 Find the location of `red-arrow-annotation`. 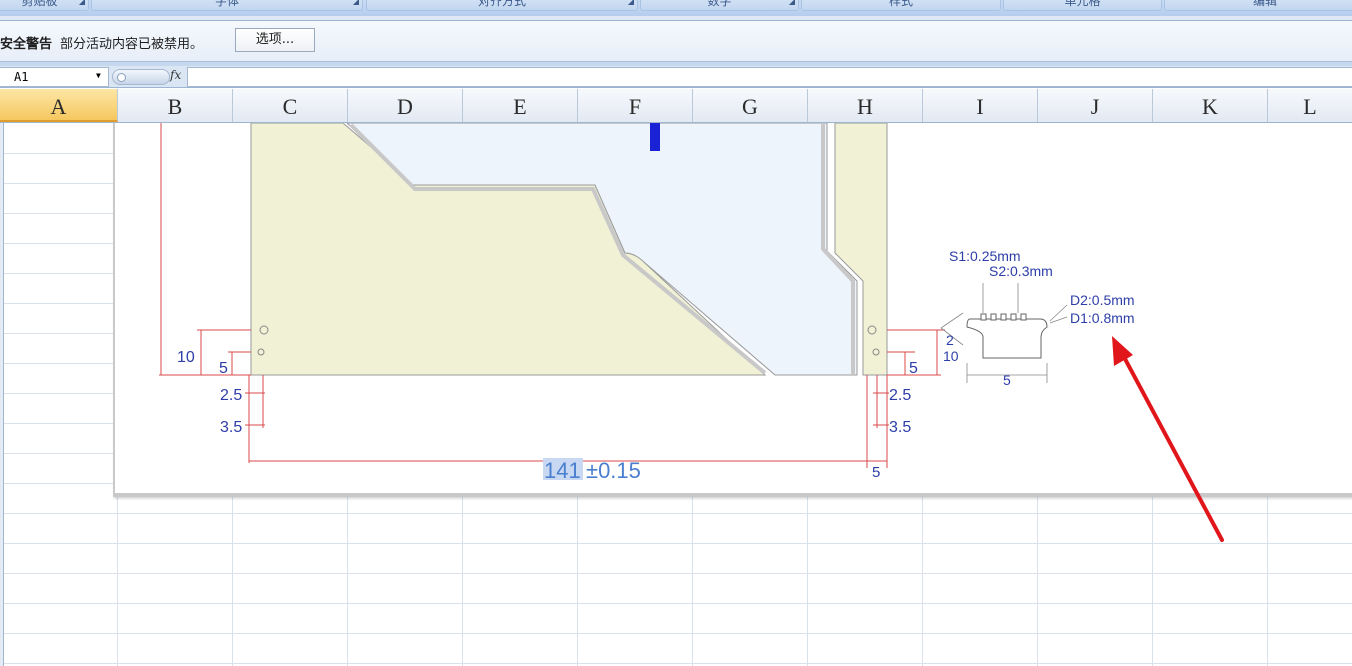

red-arrow-annotation is located at coordinates (1168, 439).